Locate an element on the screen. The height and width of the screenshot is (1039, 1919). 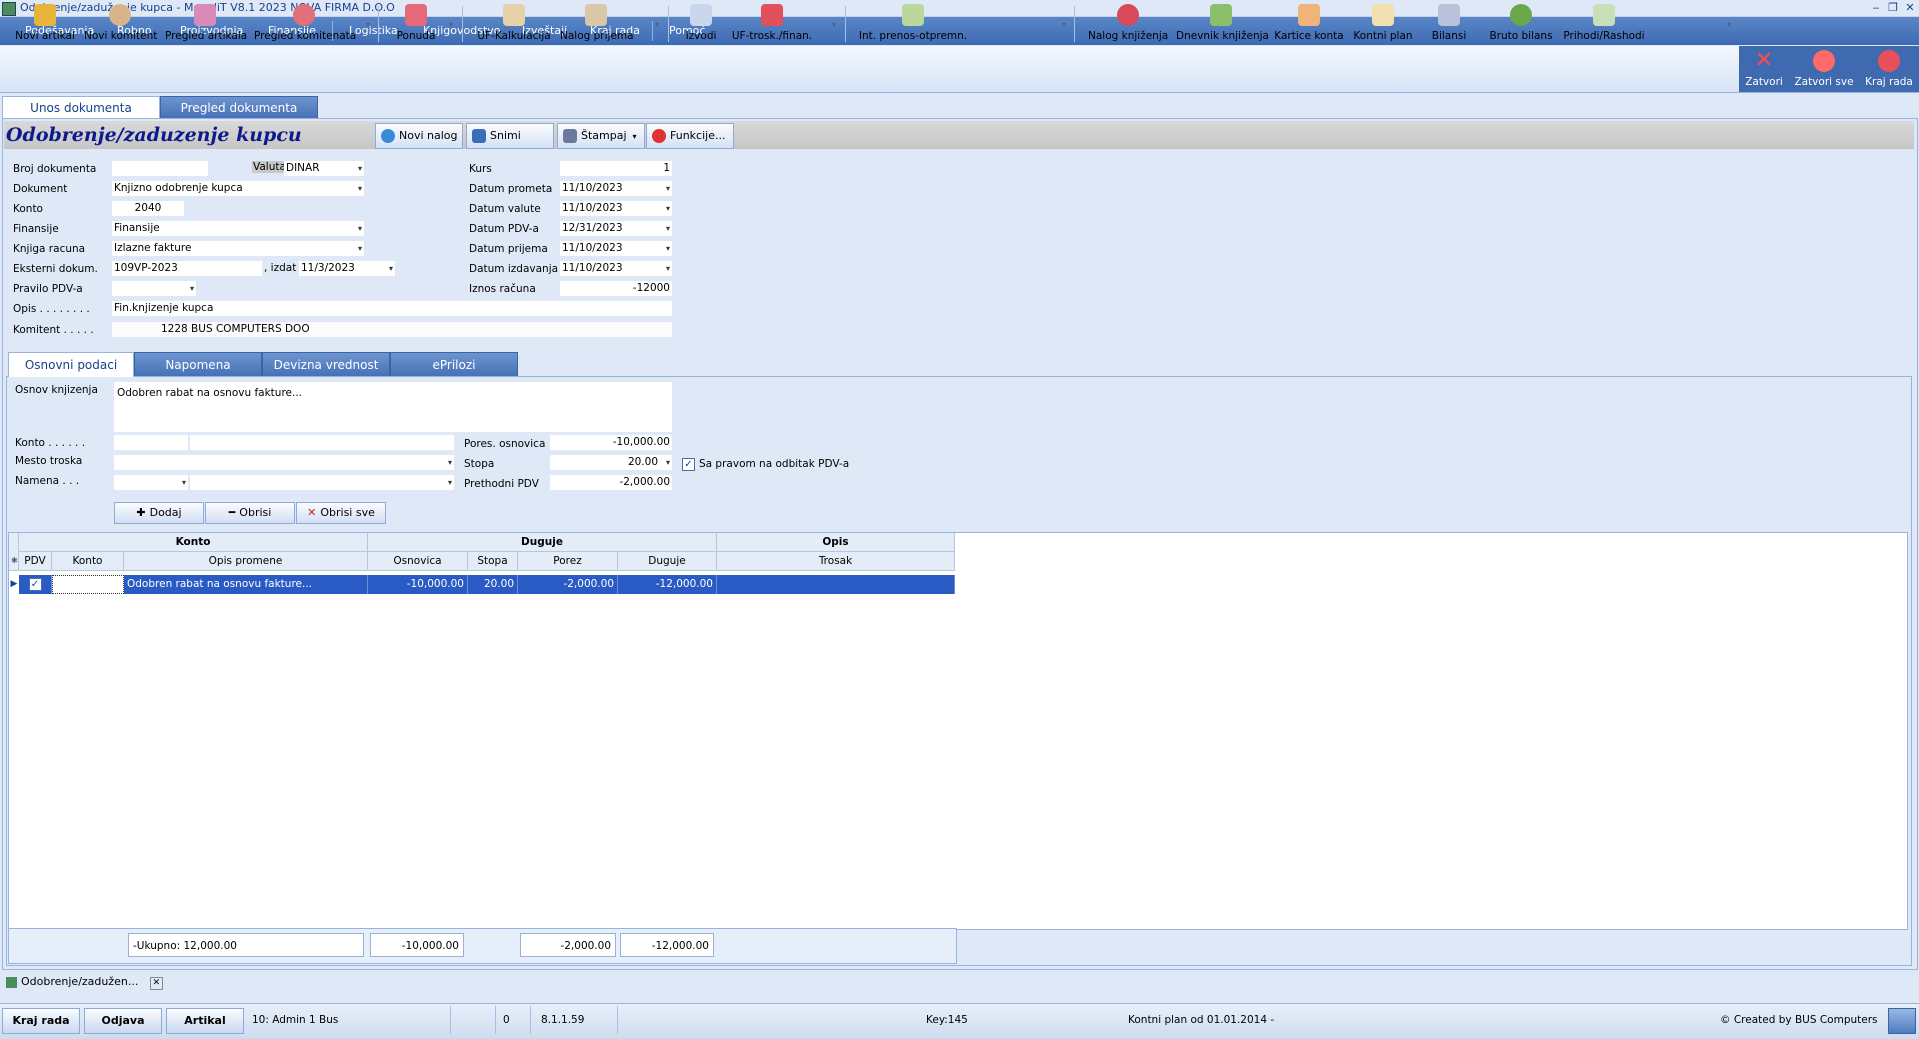
prihodi-rashodi-button: Prihodi/Rashodi is located at coordinates (1604, 23).